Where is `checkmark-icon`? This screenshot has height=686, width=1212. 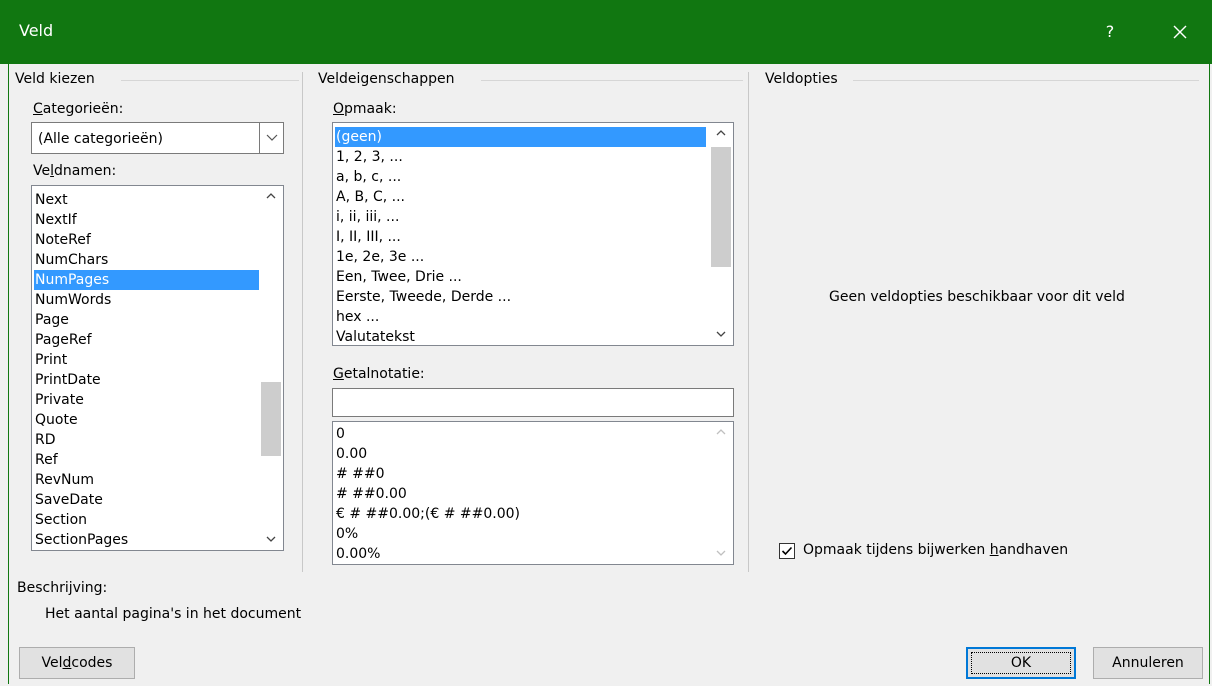
checkmark-icon is located at coordinates (787, 551).